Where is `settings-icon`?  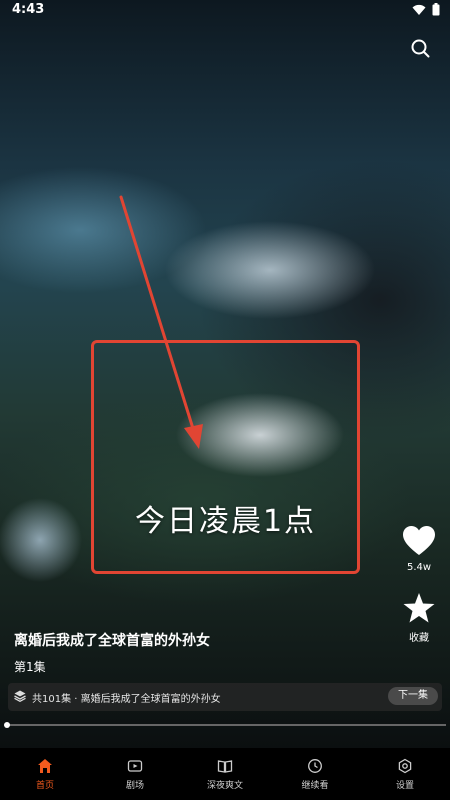
settings-icon is located at coordinates (405, 766).